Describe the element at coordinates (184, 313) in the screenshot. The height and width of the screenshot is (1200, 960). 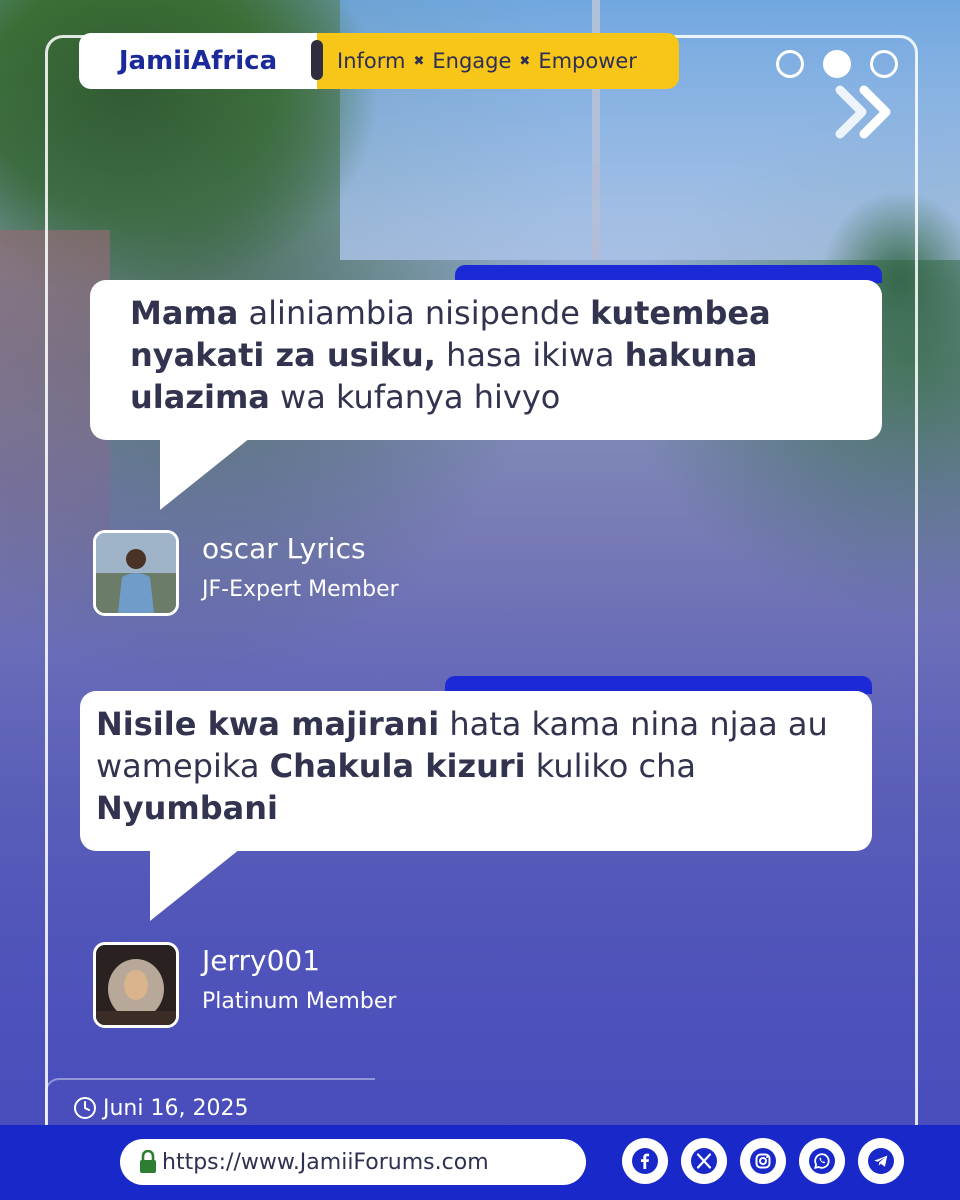
I see `comment-text-bold: Mama` at that location.